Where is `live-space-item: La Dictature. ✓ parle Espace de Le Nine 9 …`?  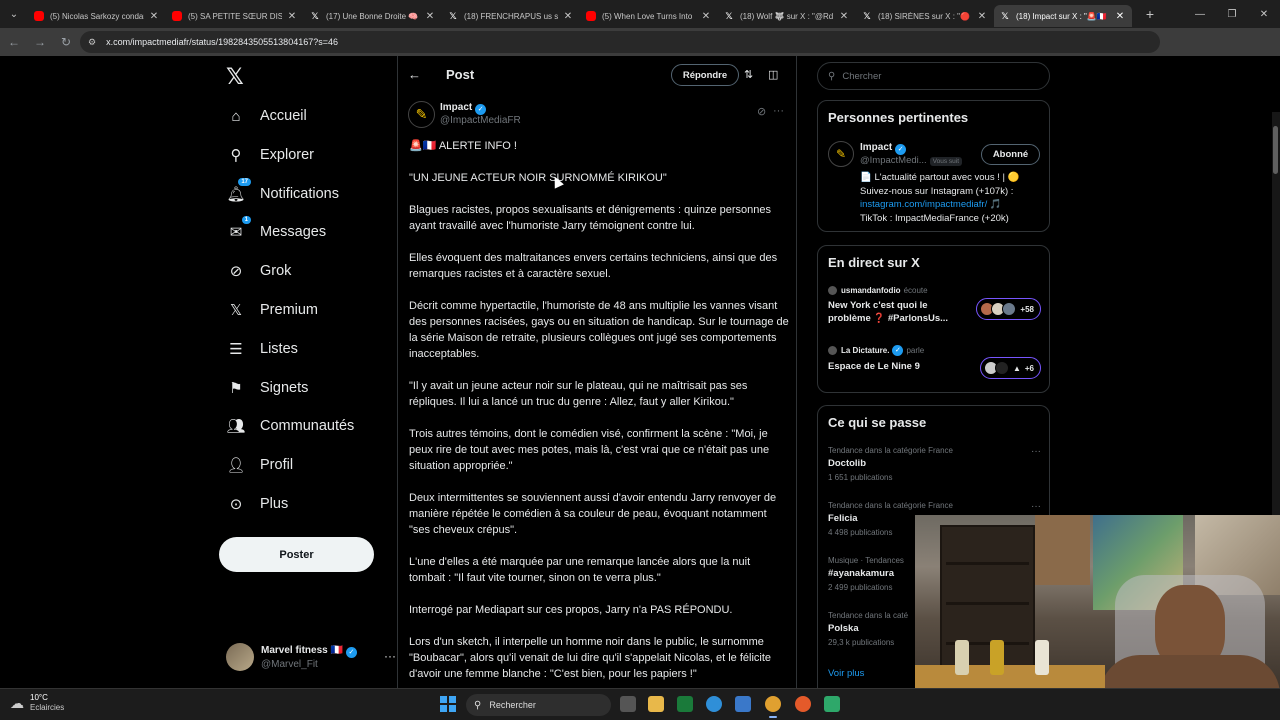
live-space-item: La Dictature. ✓ parle Espace de Le Nine 9 … is located at coordinates (934, 365).